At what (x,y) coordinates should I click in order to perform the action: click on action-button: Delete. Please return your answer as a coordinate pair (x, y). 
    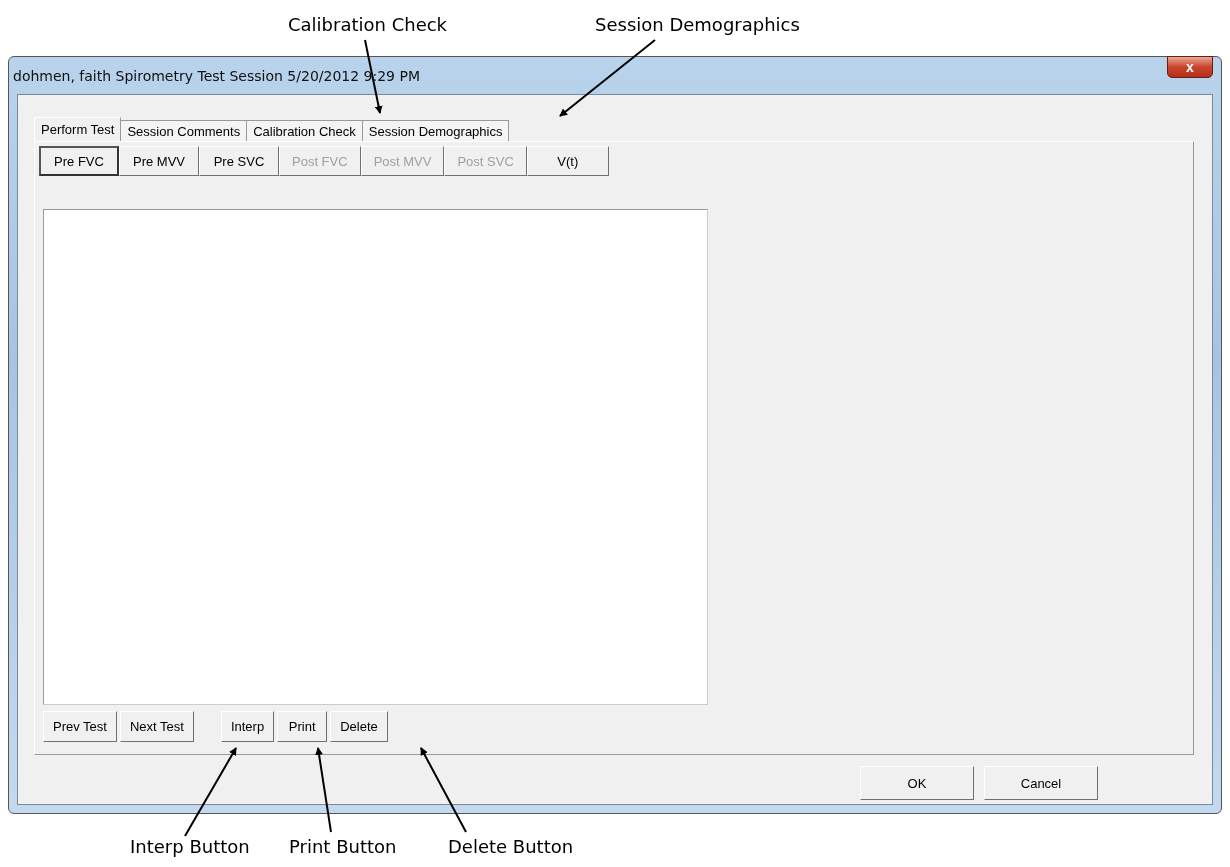
    Looking at the image, I should click on (359, 726).